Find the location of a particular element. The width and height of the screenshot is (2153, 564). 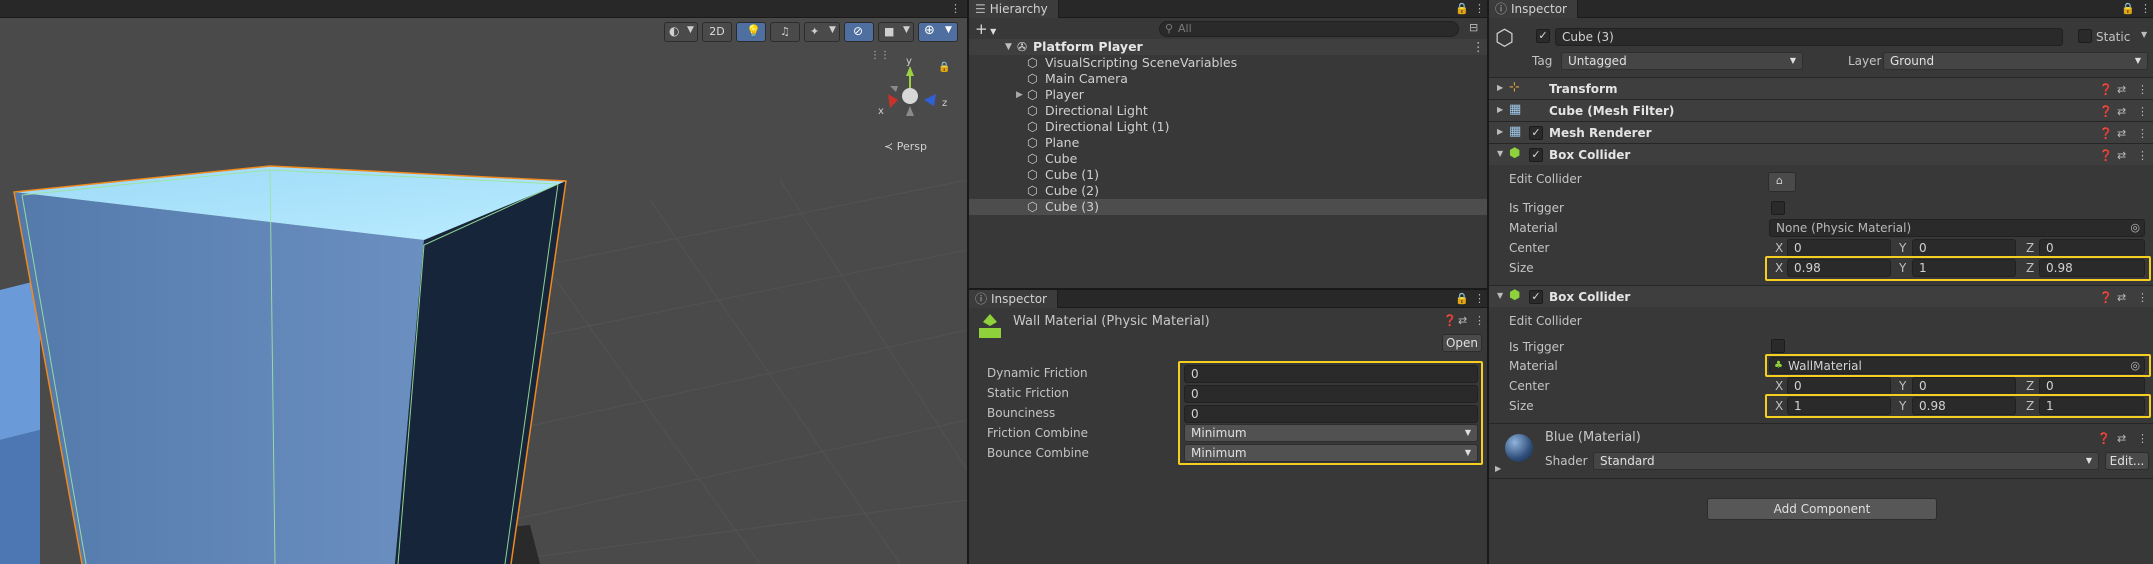

tag-select: Untagged ▼ is located at coordinates (1682, 61).